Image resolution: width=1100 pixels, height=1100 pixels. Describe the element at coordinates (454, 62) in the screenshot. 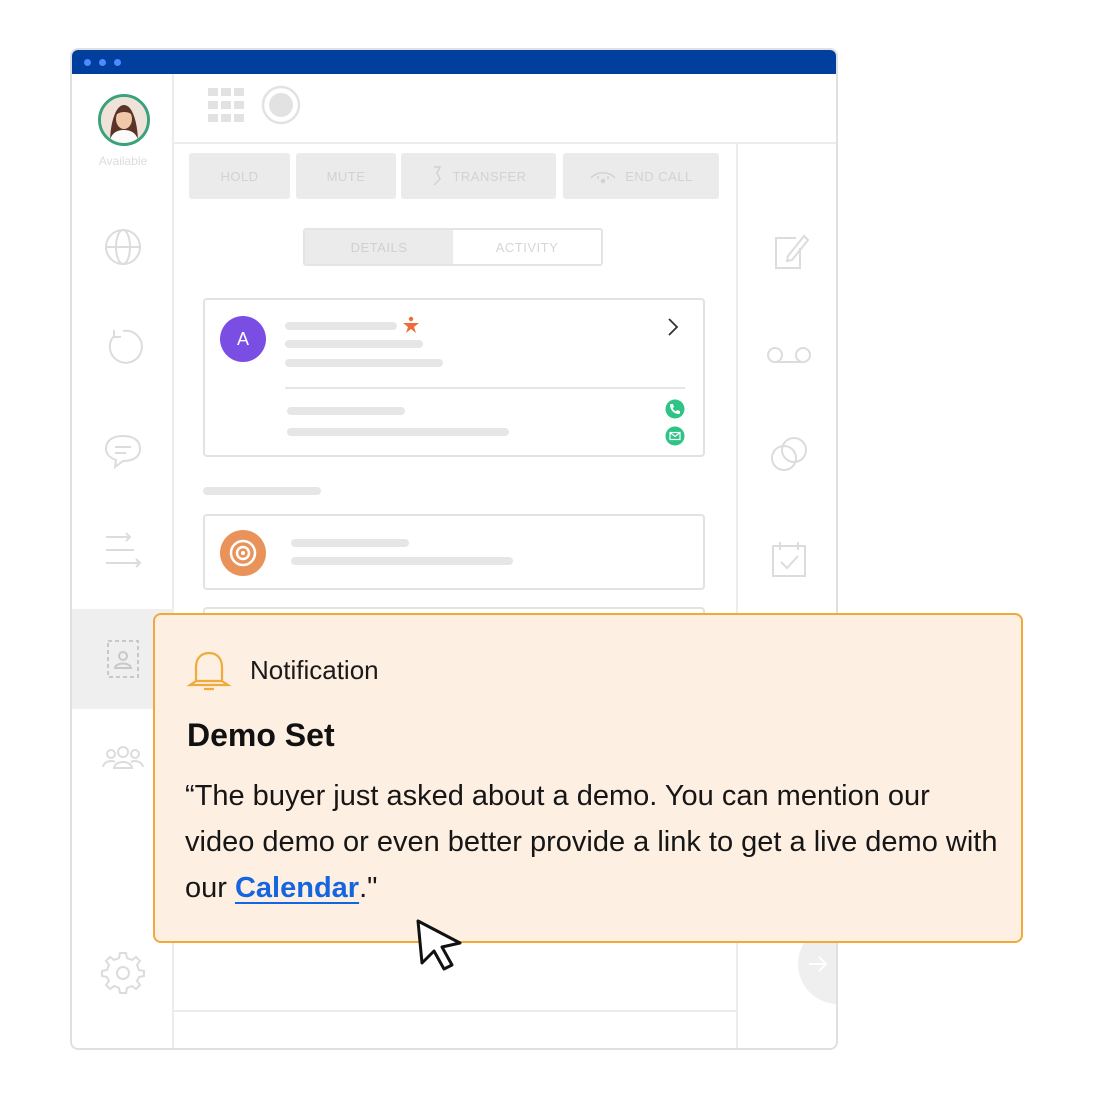

I see `title-bar` at that location.